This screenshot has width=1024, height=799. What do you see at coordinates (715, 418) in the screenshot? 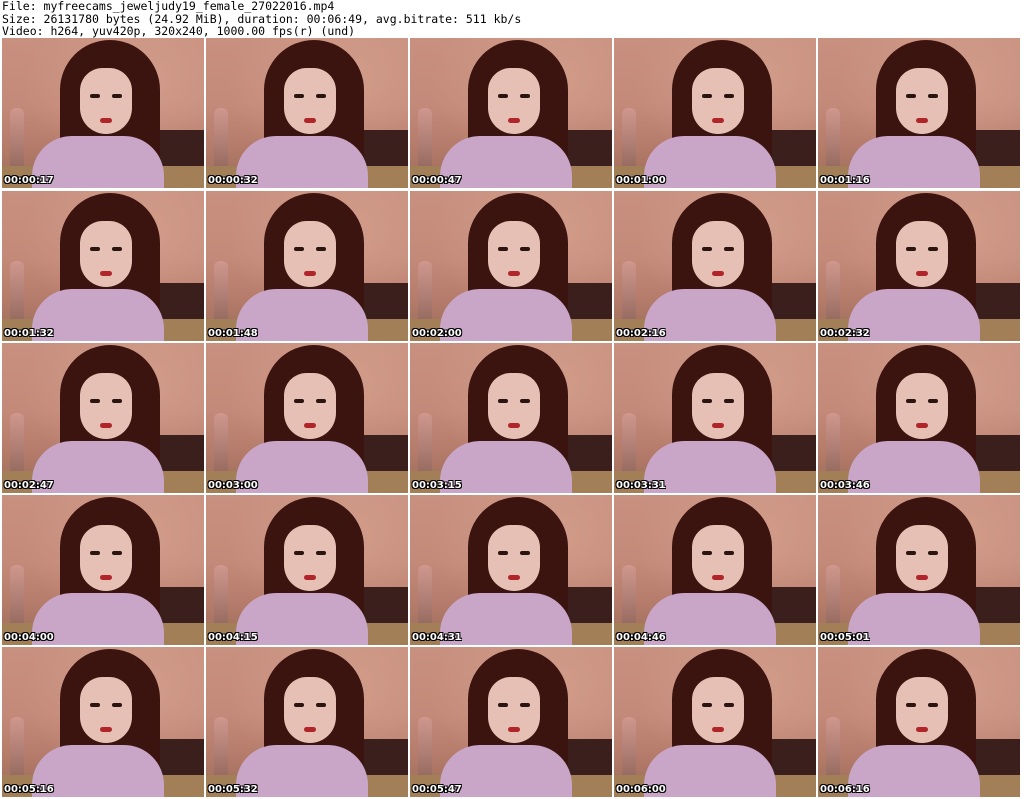
I see `video-frame-thumbnail: 00:03:31` at bounding box center [715, 418].